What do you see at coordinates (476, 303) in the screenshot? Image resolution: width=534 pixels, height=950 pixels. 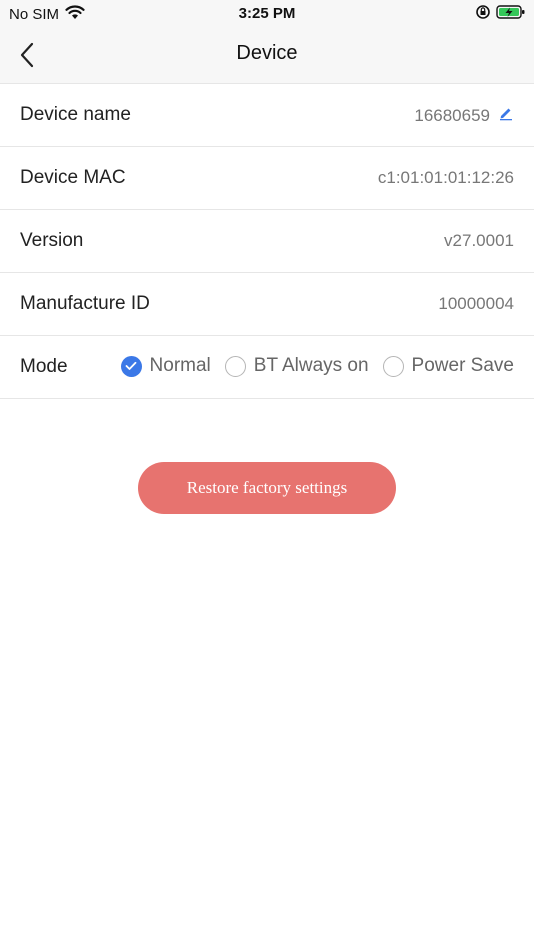 I see `manufacture-id-value: 10000004` at bounding box center [476, 303].